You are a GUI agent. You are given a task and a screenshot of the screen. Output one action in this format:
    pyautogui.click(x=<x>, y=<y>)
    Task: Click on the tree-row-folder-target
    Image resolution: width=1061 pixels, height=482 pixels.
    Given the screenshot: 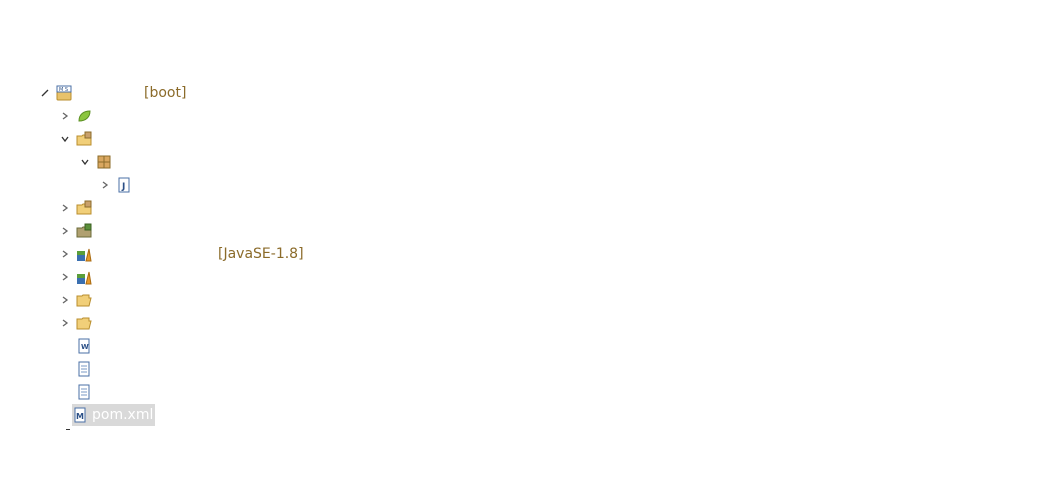 What is the action you would take?
    pyautogui.click(x=77, y=323)
    